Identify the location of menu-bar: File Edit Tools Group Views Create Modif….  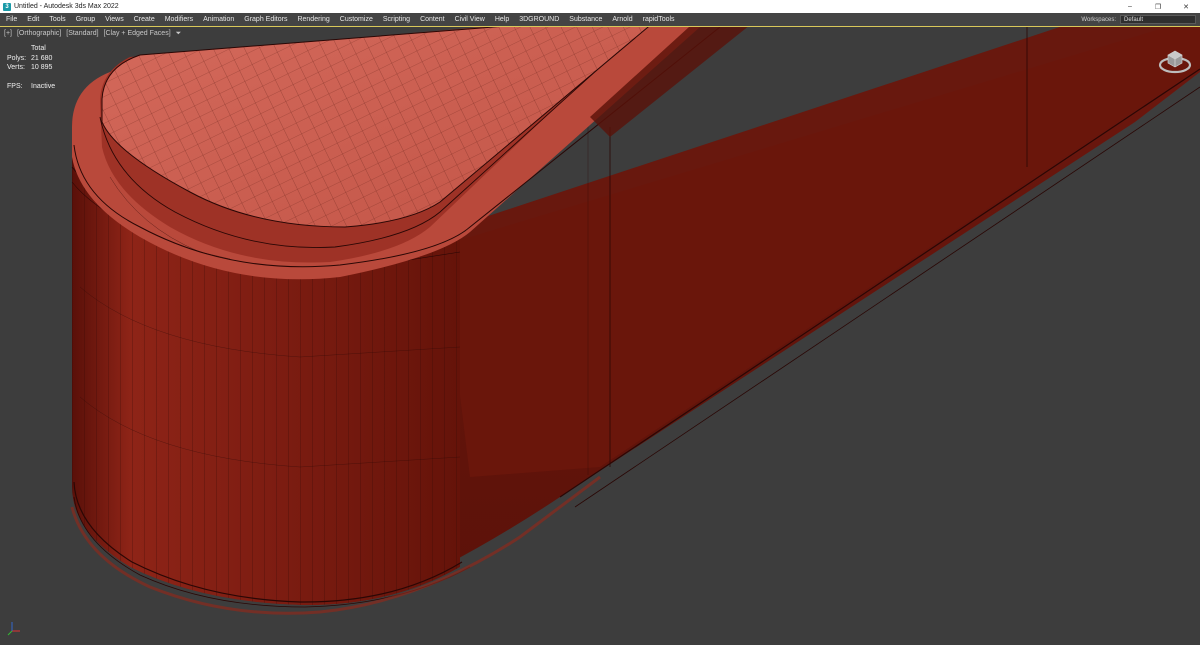
(600, 19).